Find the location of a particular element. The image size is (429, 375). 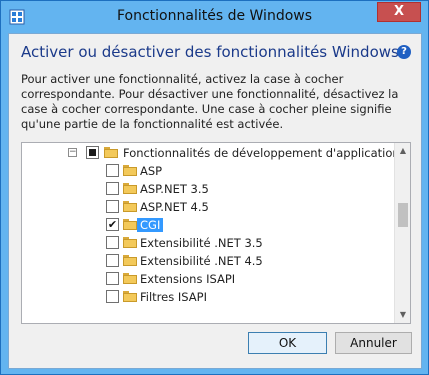

close-button: X is located at coordinates (399, 12).